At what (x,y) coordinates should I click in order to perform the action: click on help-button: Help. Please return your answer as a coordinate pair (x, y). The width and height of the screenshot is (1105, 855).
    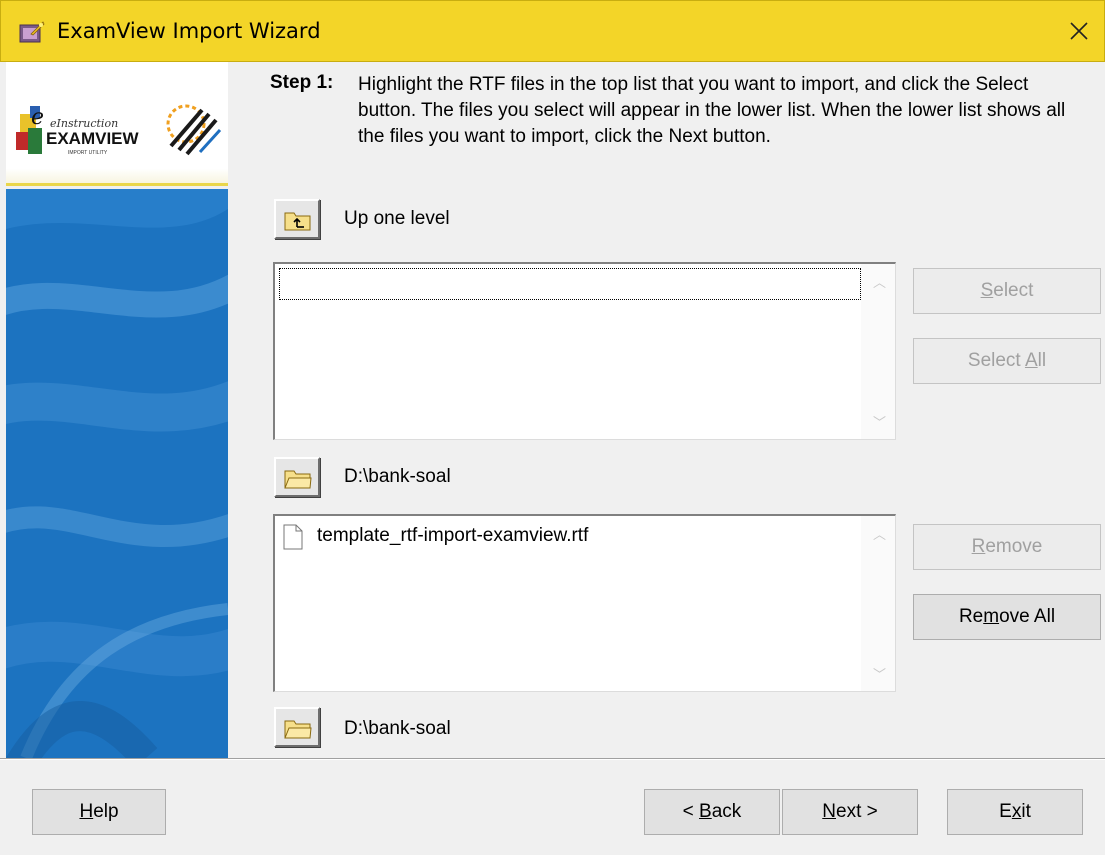
    Looking at the image, I should click on (99, 812).